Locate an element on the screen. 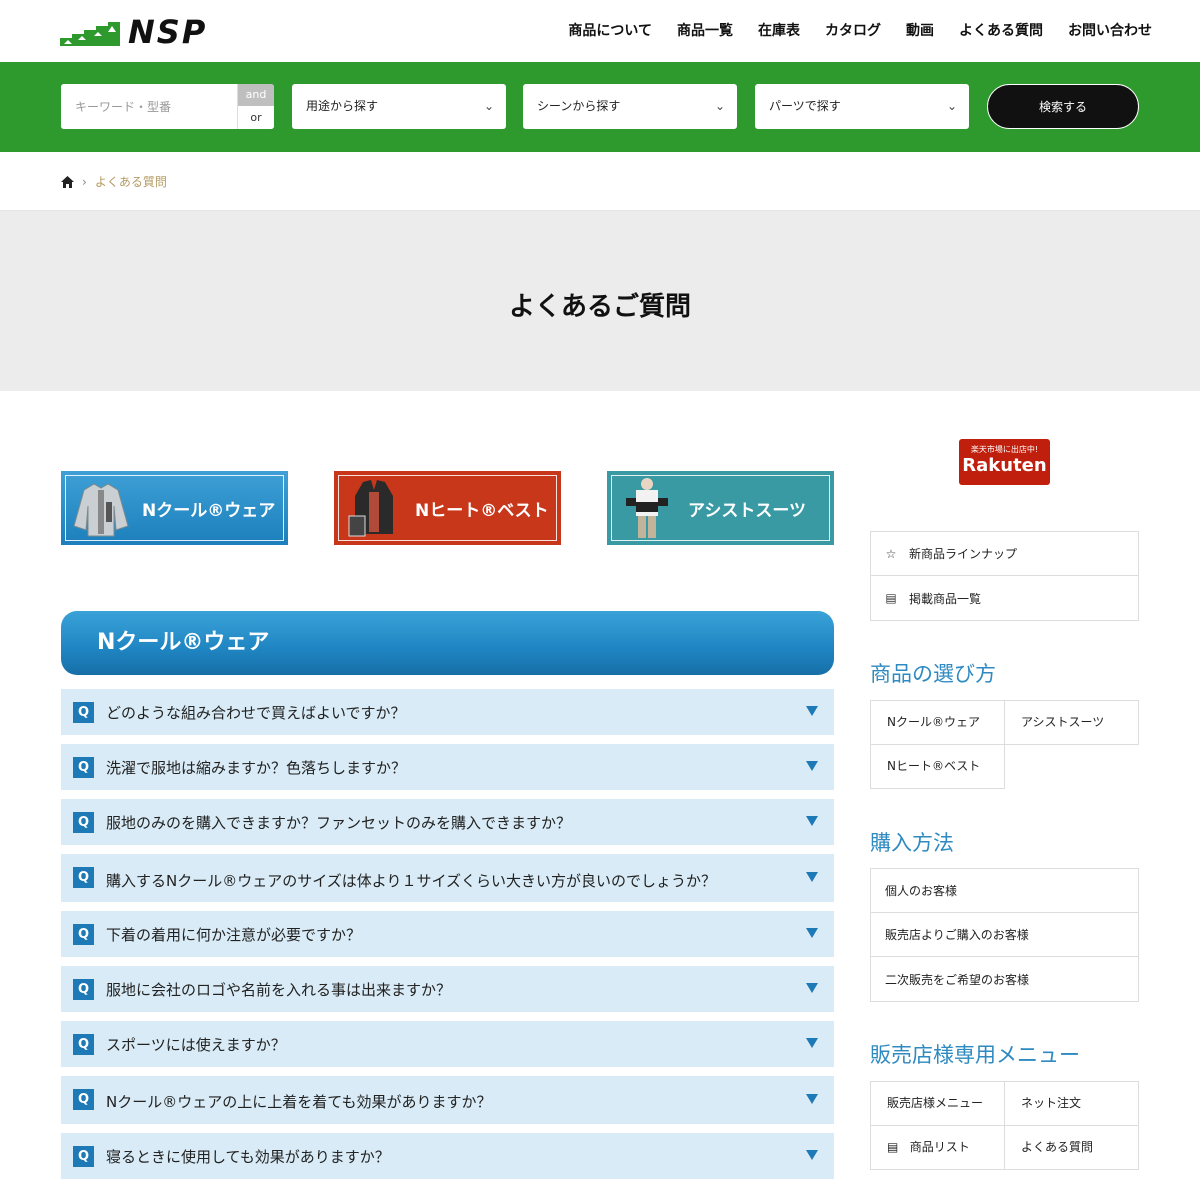 The height and width of the screenshot is (1183, 1200). logo-mark-icon is located at coordinates (90, 34).